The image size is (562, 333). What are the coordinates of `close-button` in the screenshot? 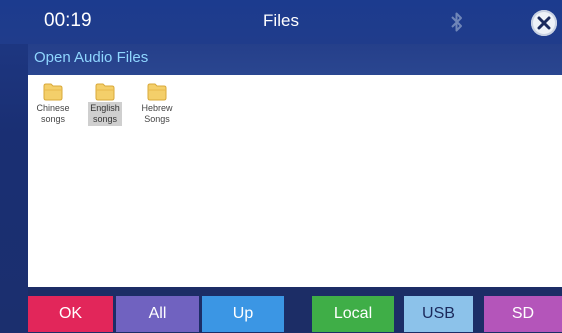 It's located at (544, 23).